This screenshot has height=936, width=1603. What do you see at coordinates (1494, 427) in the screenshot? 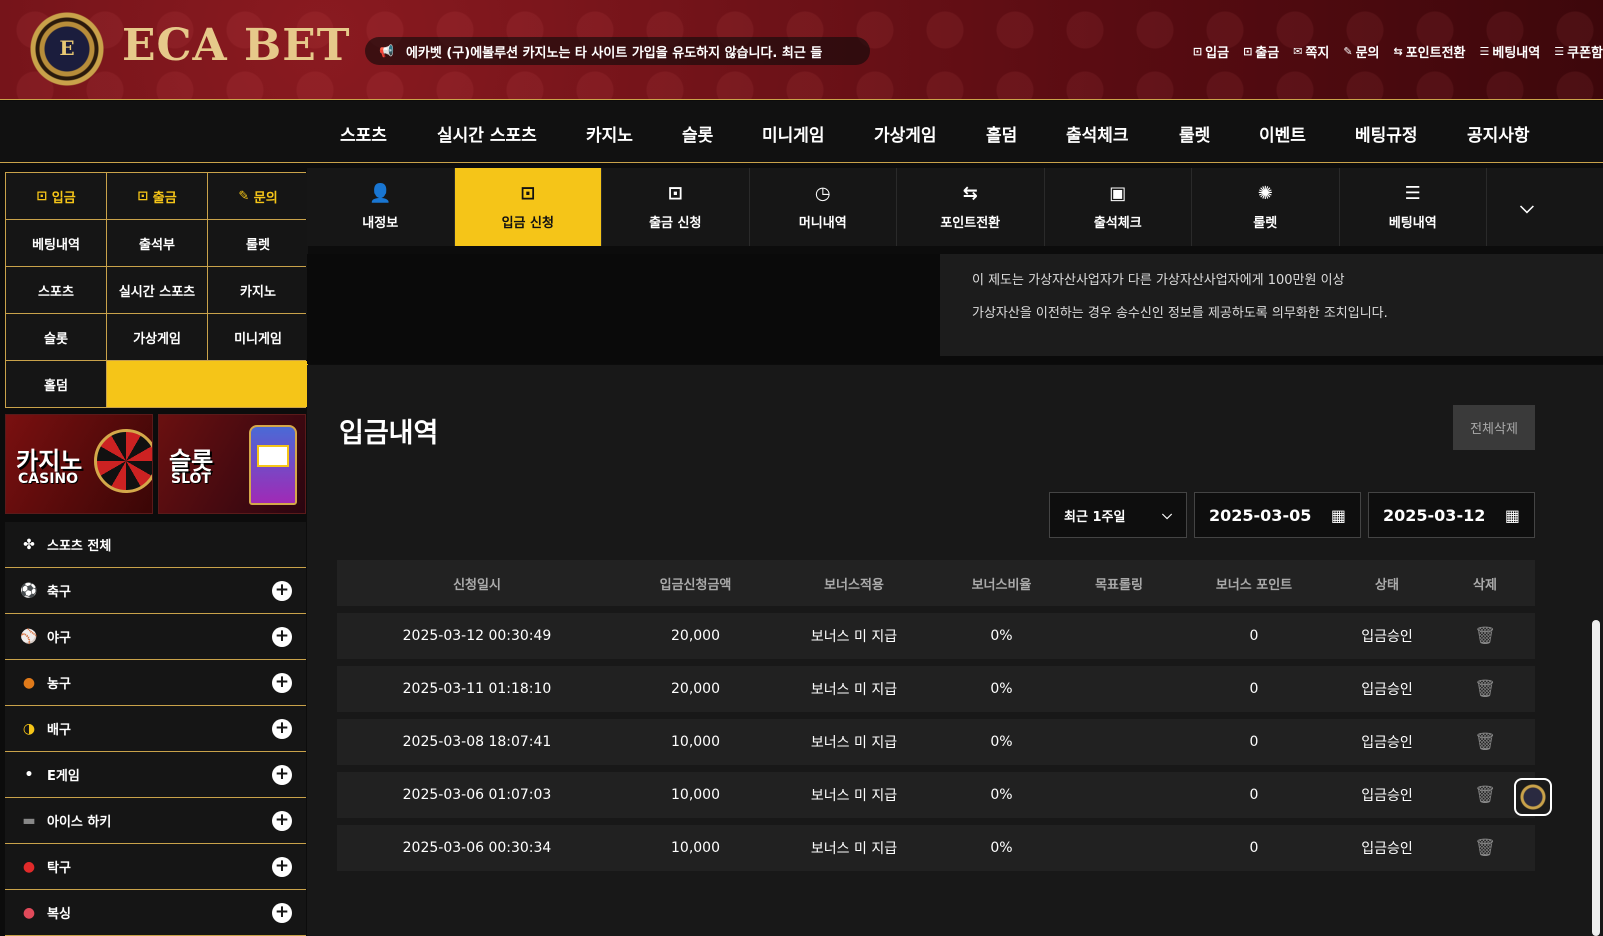
I see `delete-all-button: 전체삭제` at bounding box center [1494, 427].